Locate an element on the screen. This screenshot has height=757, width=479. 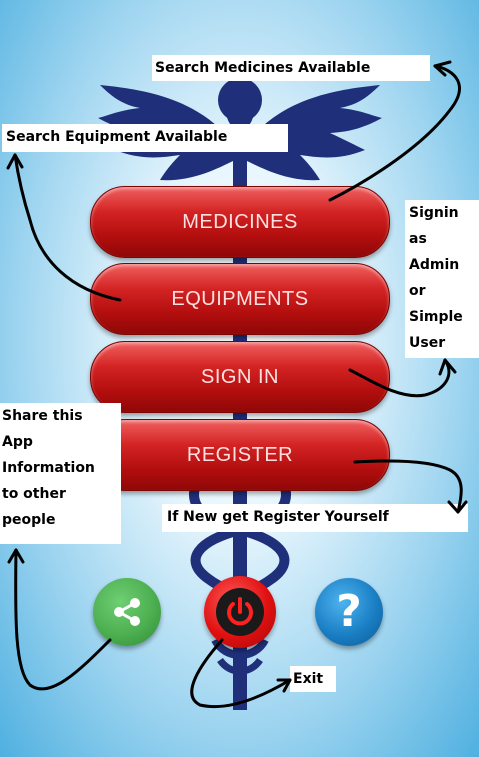
medicines-button: MEDICINES is located at coordinates (240, 222).